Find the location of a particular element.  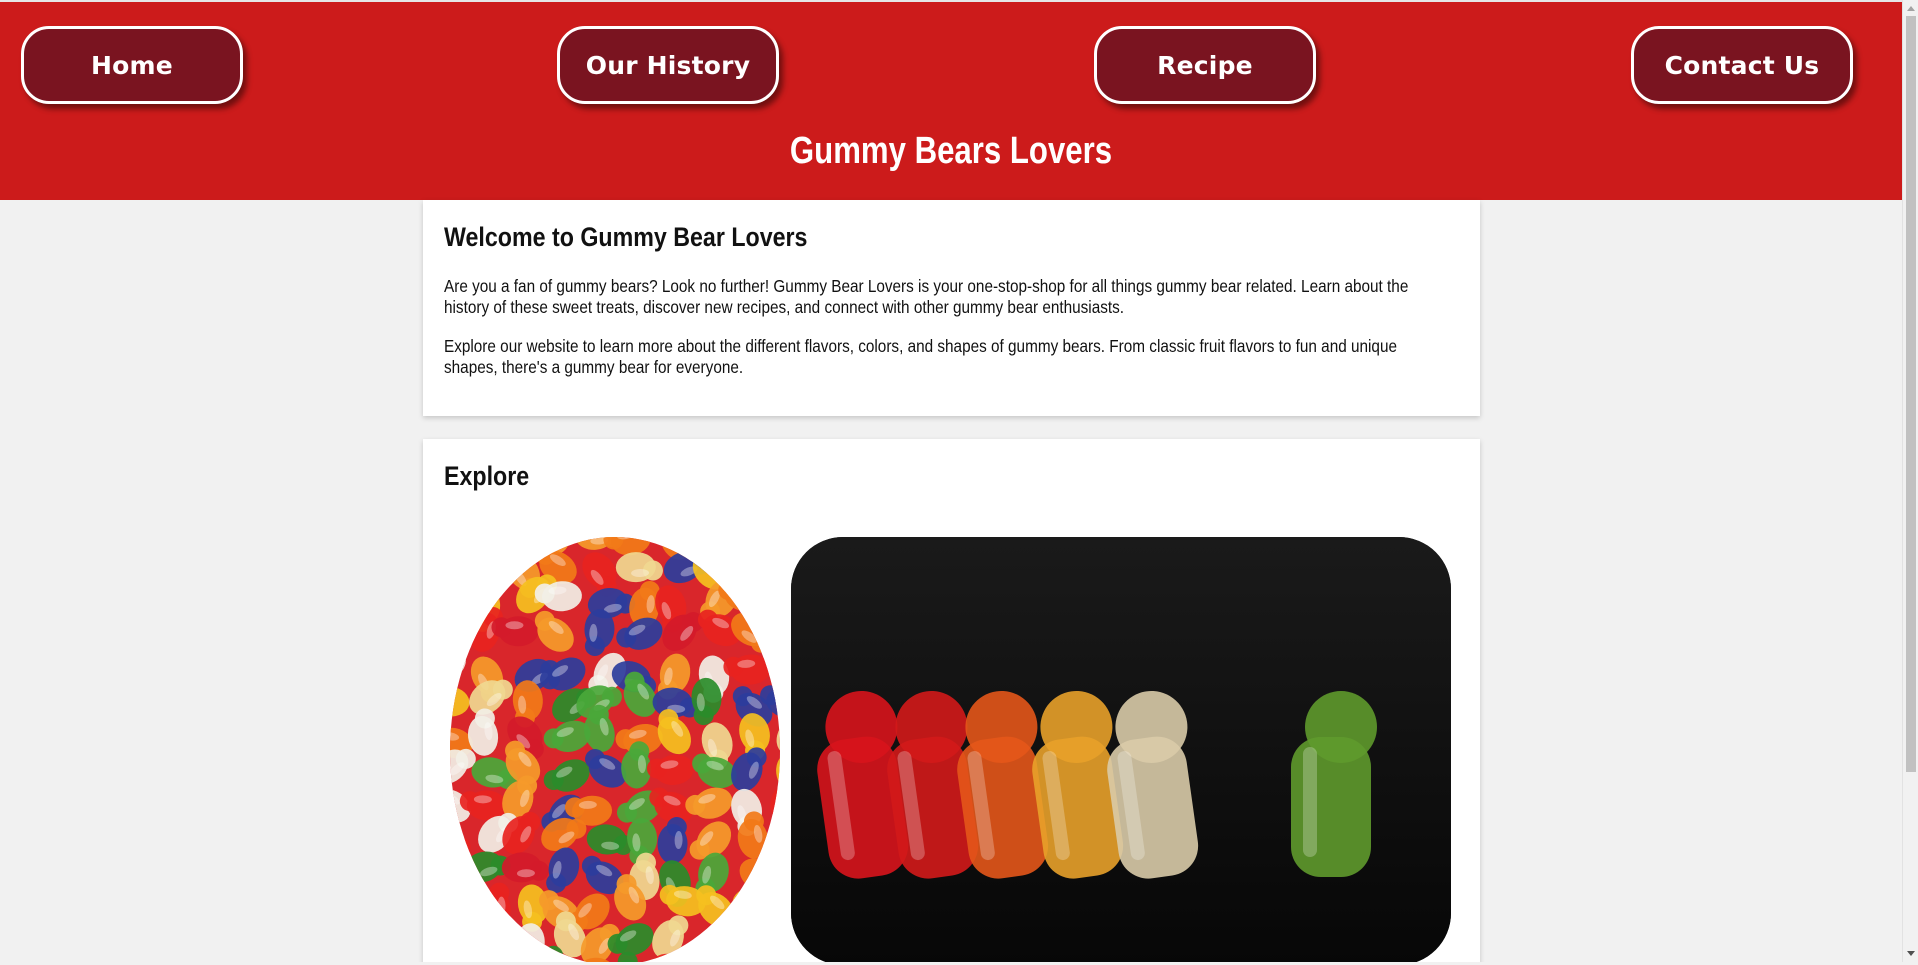

scroll-up-arrow-icon is located at coordinates (1910, 8).